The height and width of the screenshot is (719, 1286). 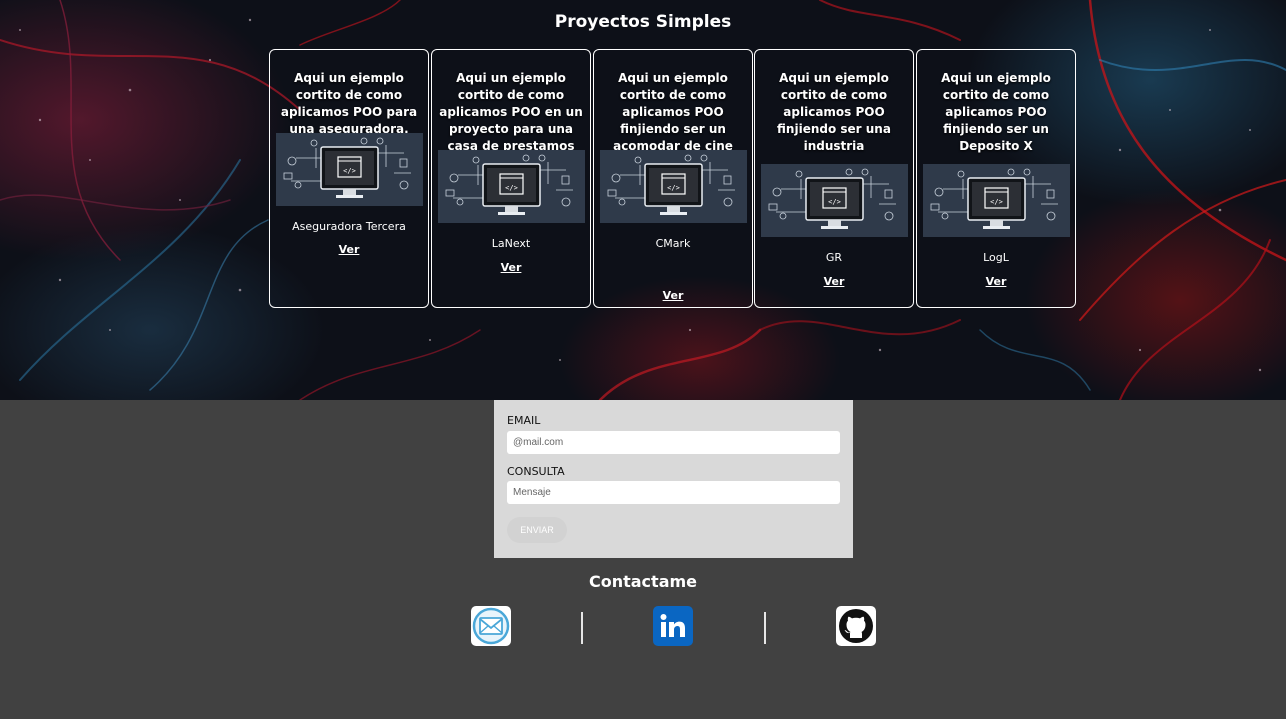 I want to click on project-name: CMark, so click(x=673, y=243).